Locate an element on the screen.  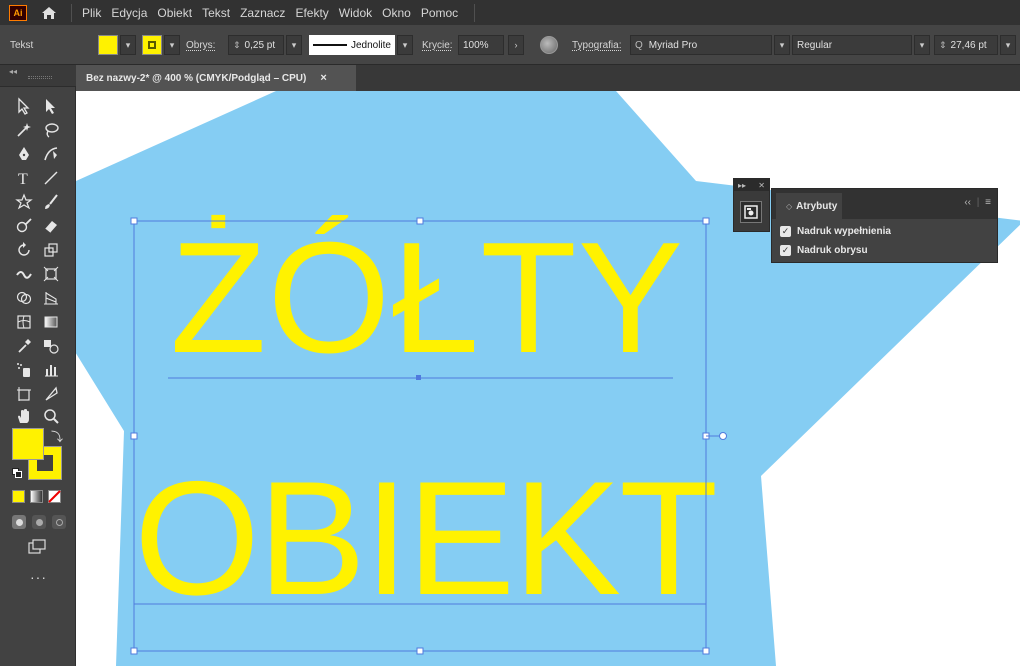
draw-behind-icon is located at coordinates (39, 522).